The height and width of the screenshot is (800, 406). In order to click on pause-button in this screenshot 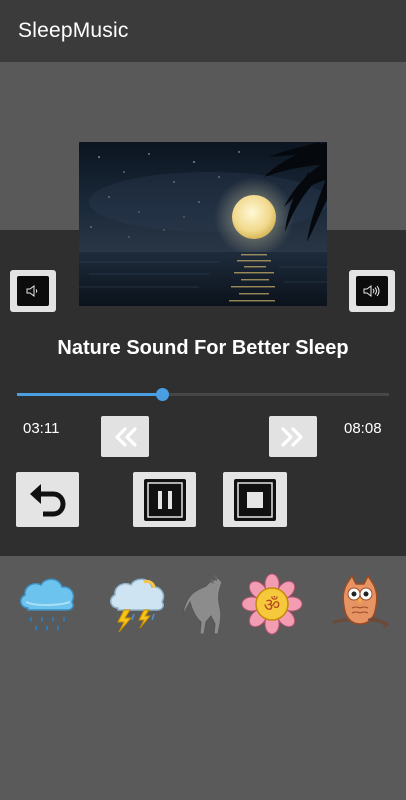, I will do `click(164, 499)`.